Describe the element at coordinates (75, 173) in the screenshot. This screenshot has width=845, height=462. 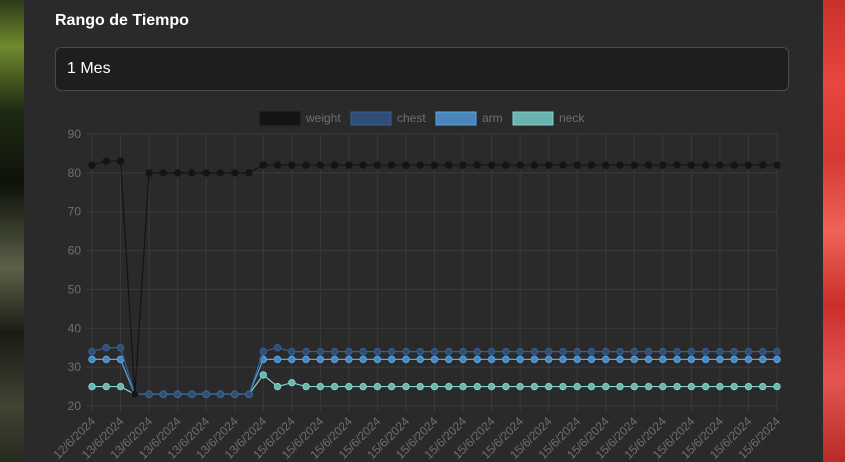
I see `y-tick-label: 80` at that location.